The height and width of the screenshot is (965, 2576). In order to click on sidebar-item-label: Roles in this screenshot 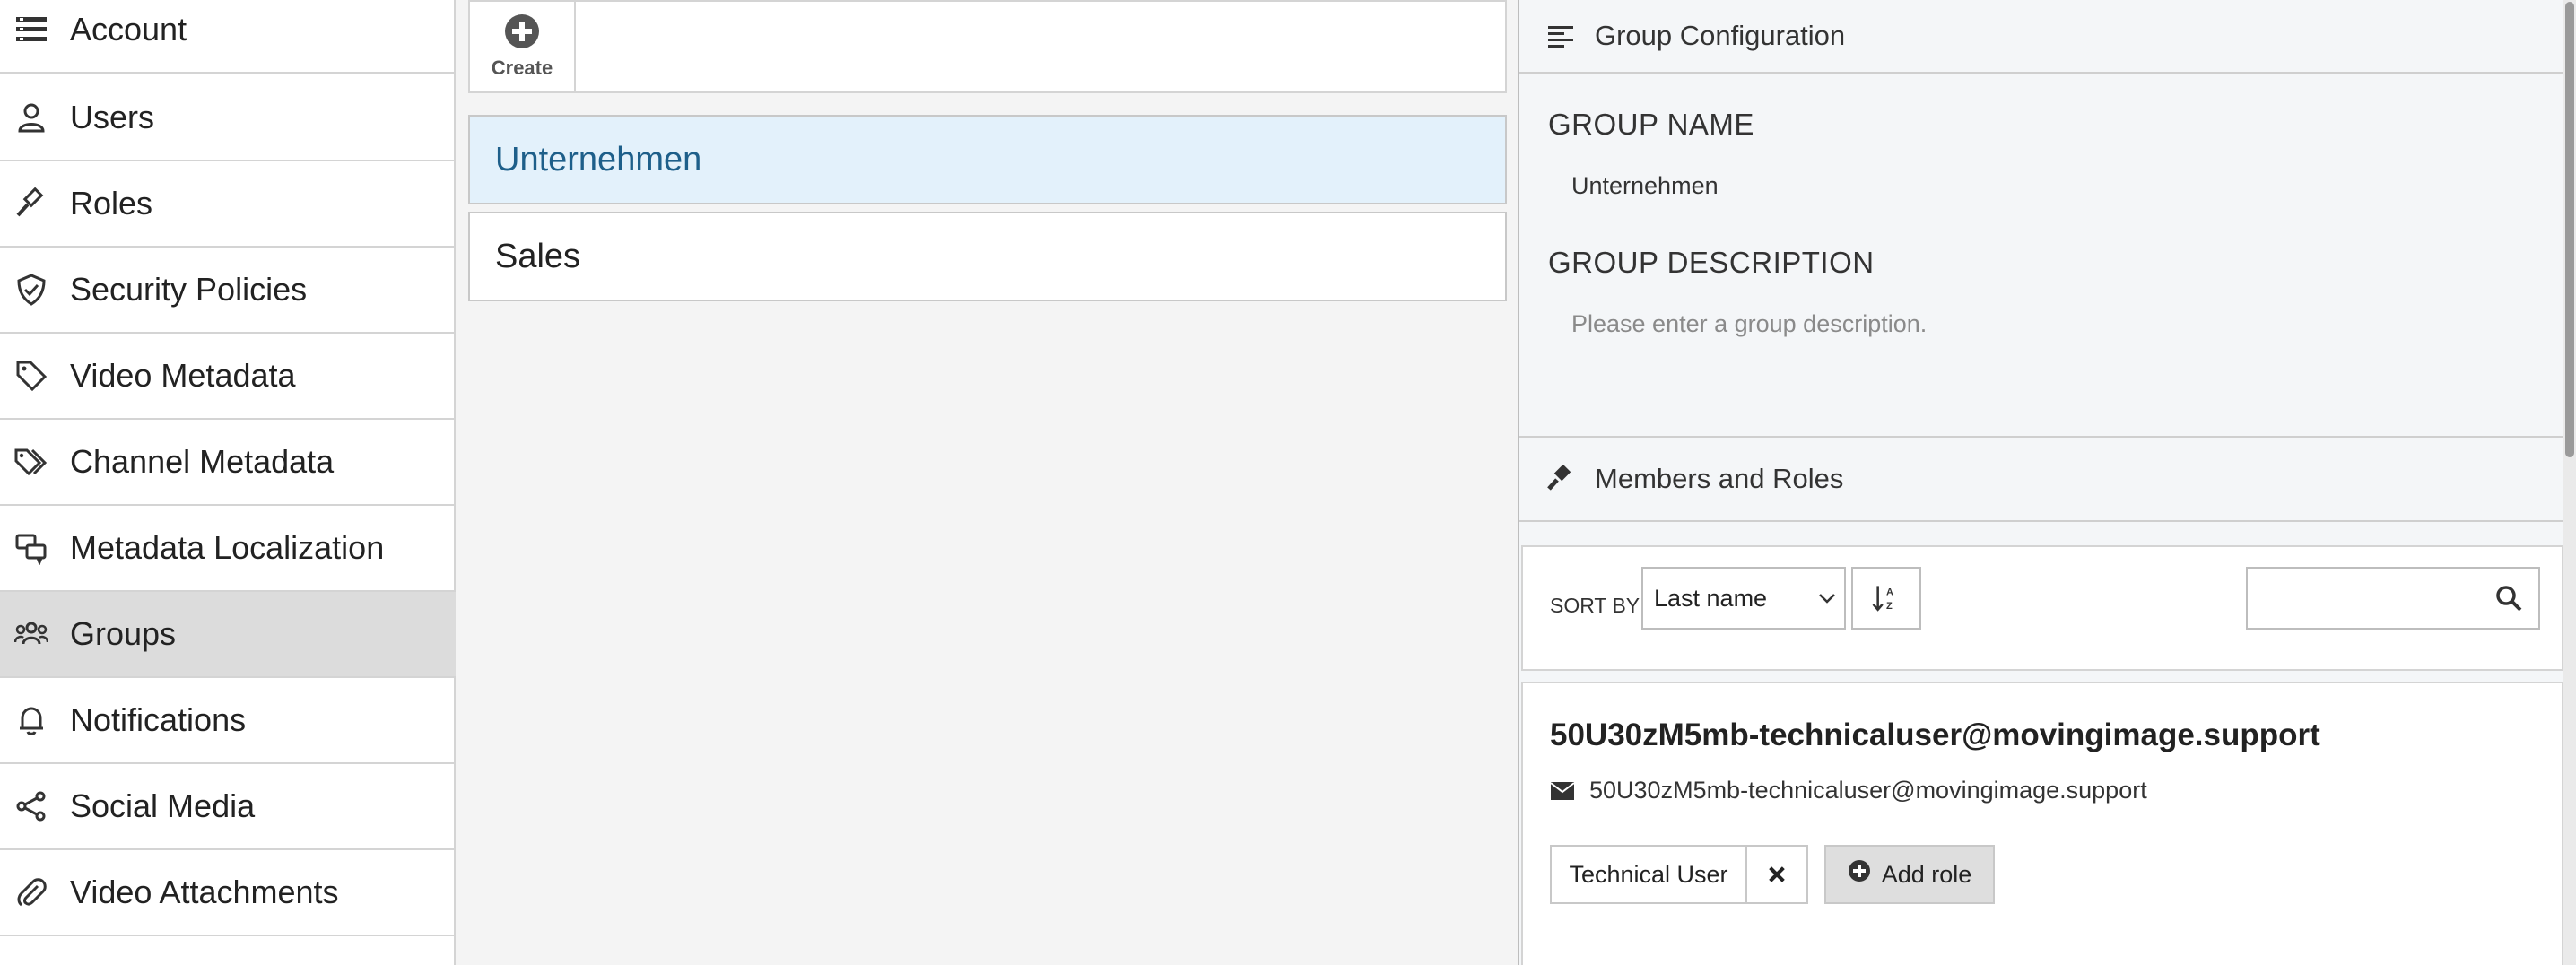, I will do `click(111, 203)`.